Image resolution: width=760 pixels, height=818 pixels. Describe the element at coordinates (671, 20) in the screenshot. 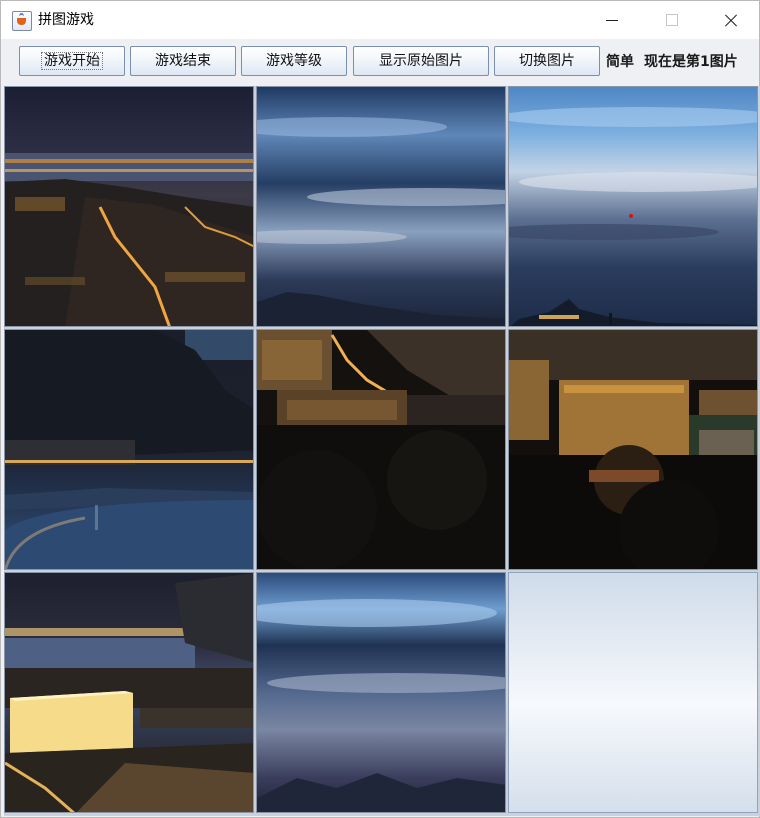

I see `maximize-button` at that location.